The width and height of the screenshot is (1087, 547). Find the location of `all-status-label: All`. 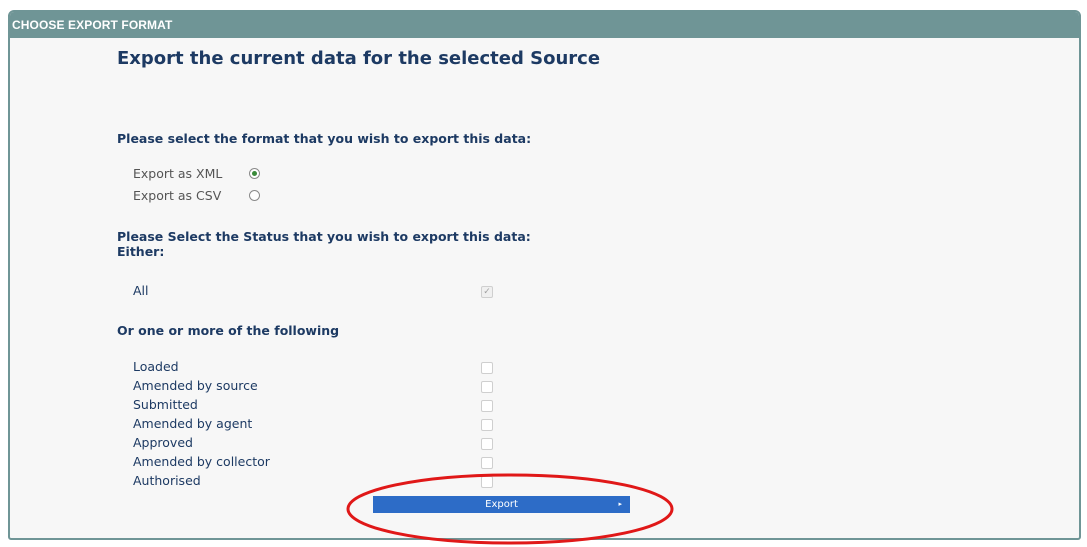

all-status-label: All is located at coordinates (141, 290).